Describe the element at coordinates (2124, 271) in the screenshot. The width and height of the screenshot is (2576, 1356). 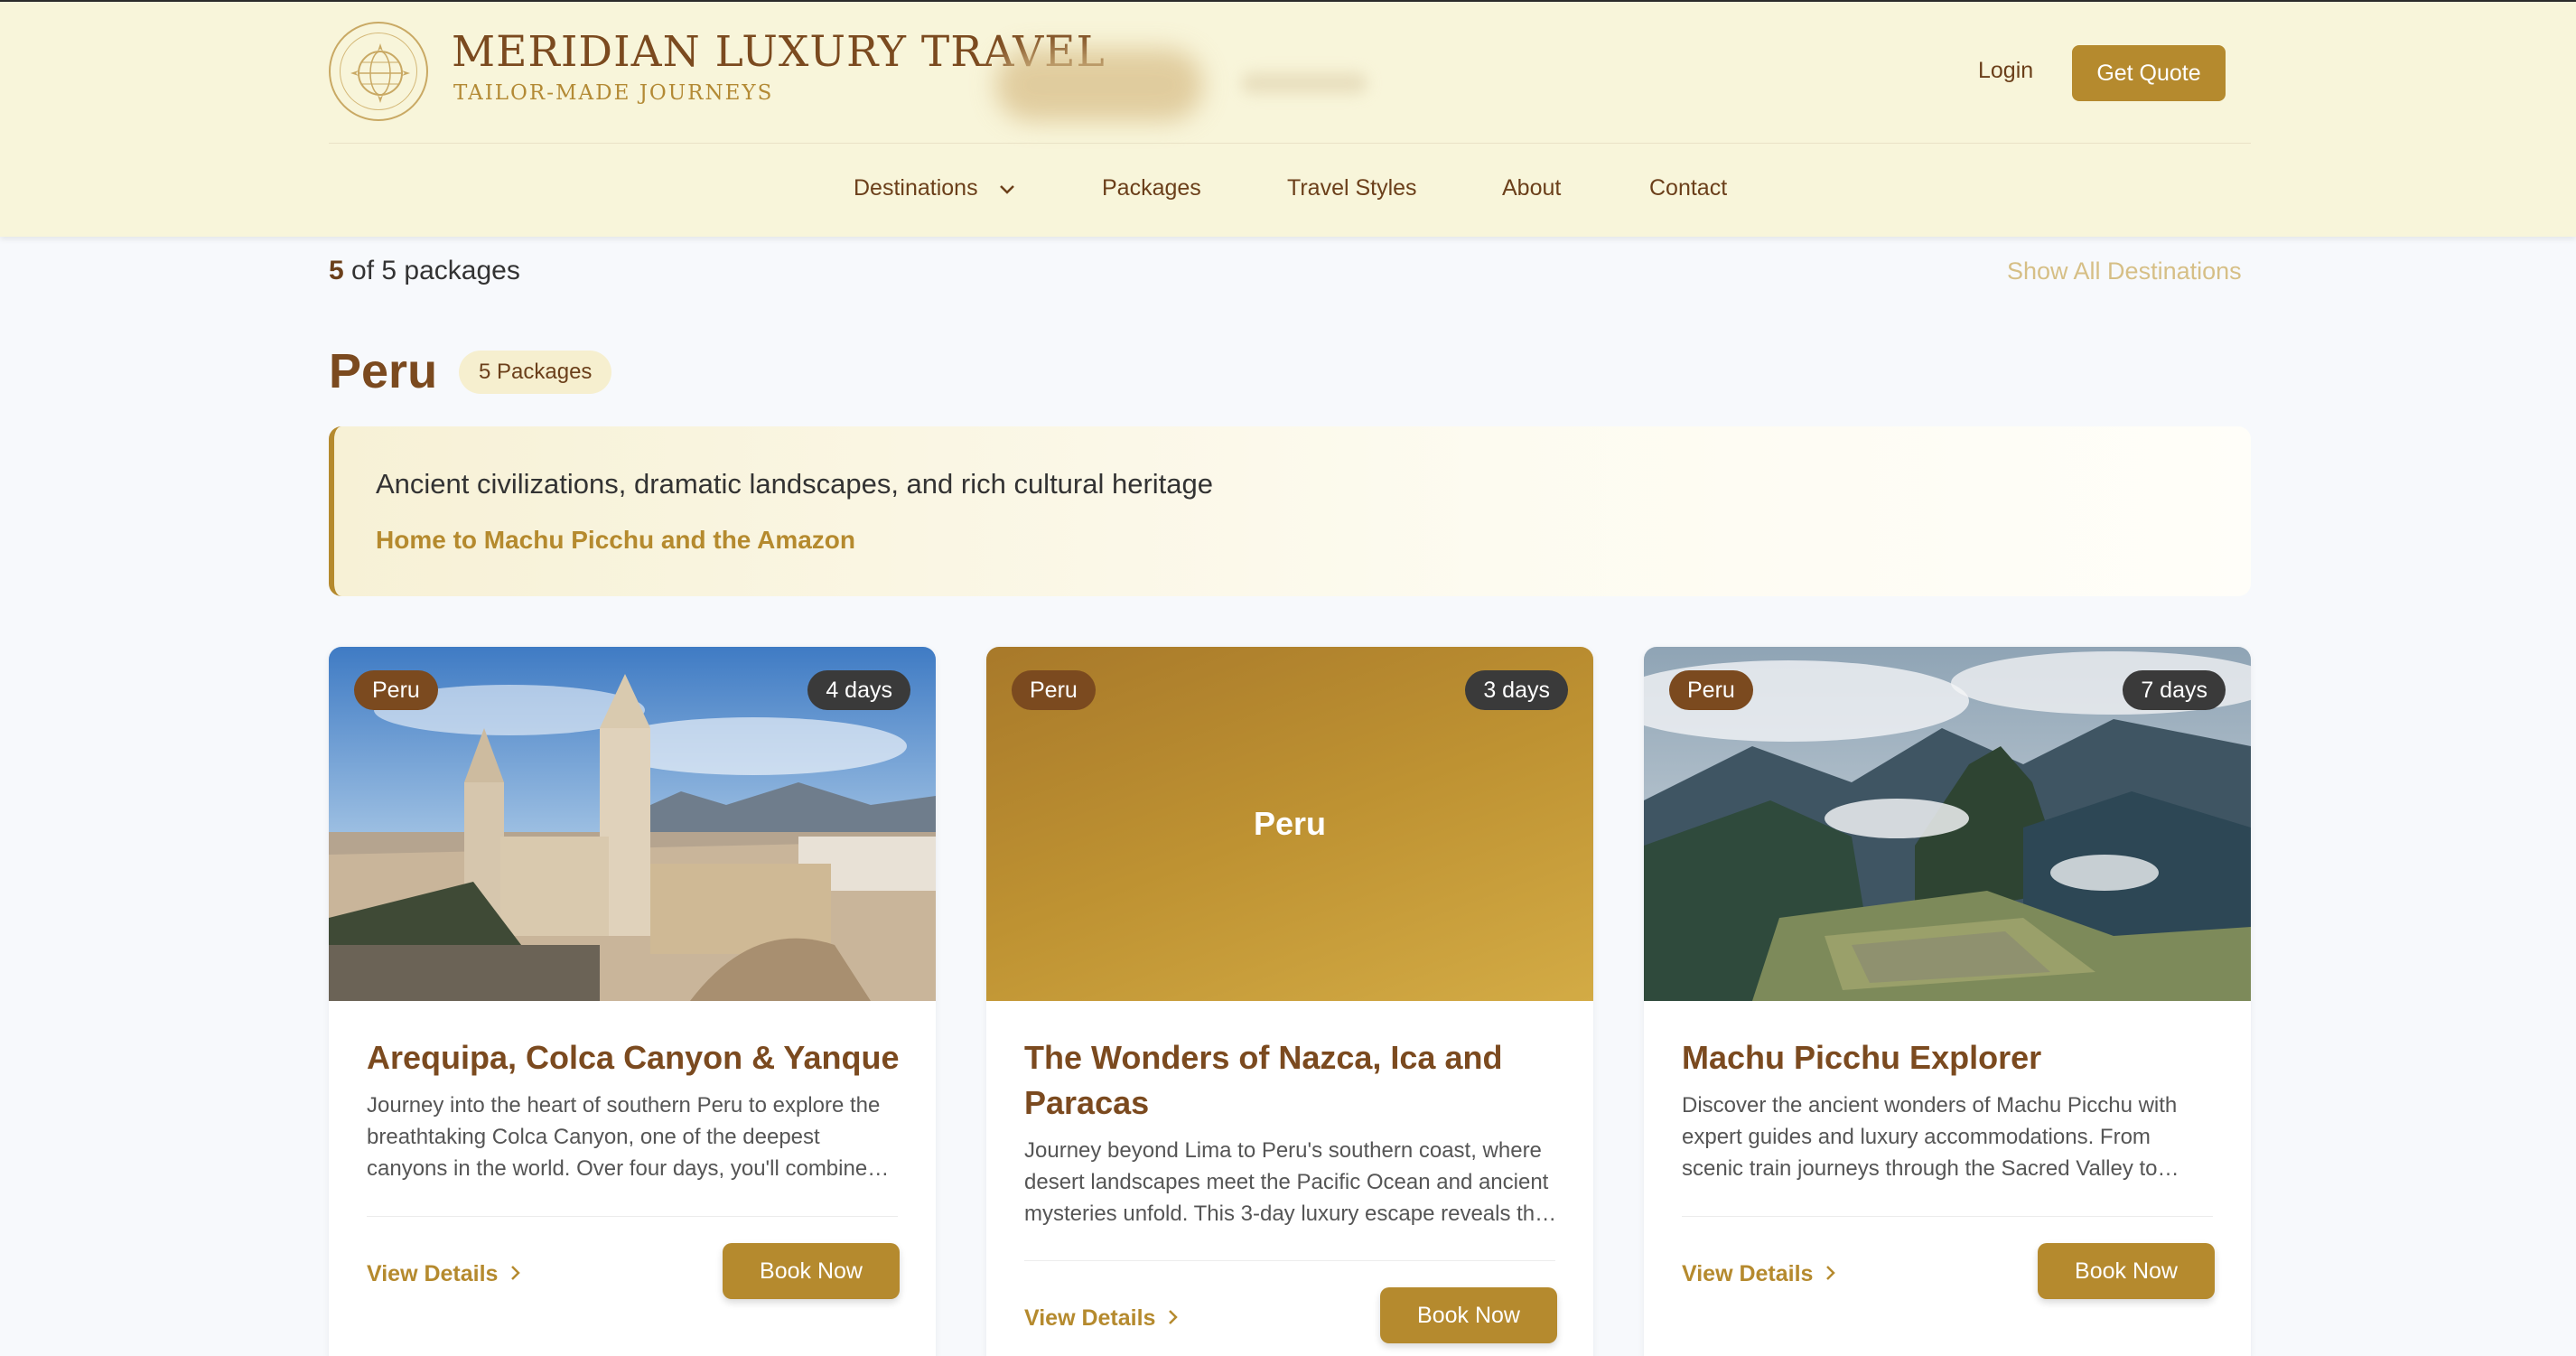
I see `show-all-destinations-link: Show All Destinations` at that location.